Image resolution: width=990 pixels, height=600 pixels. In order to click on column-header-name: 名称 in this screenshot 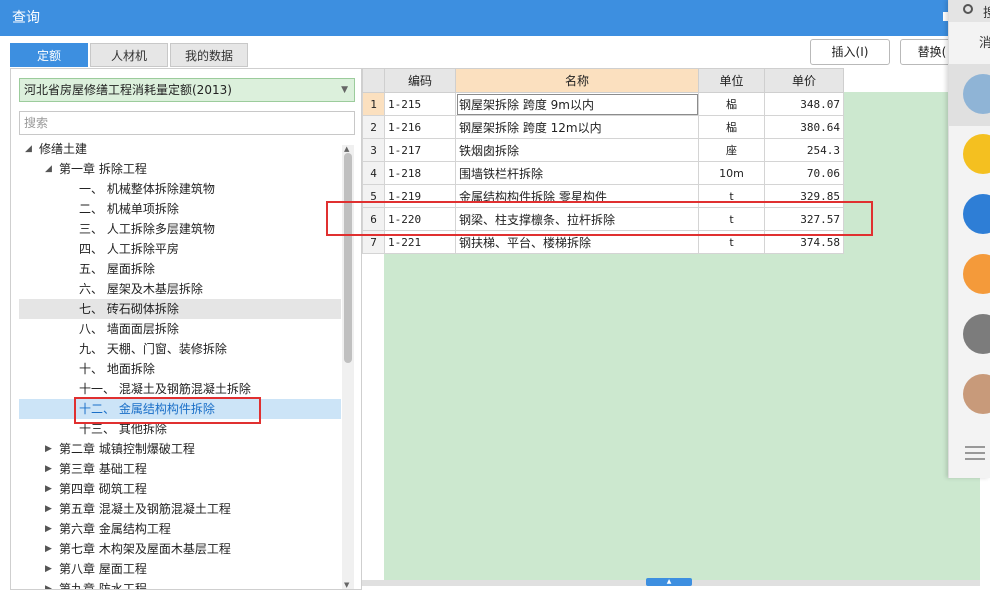, I will do `click(577, 80)`.